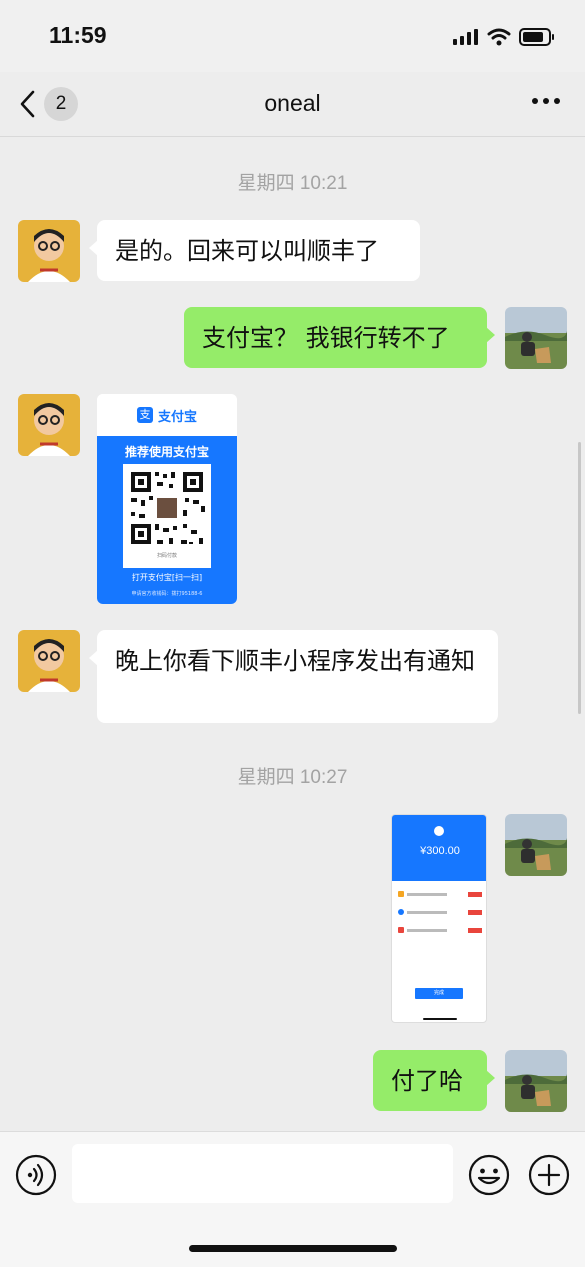 The height and width of the screenshot is (1267, 585). I want to click on more-icon, so click(546, 101).